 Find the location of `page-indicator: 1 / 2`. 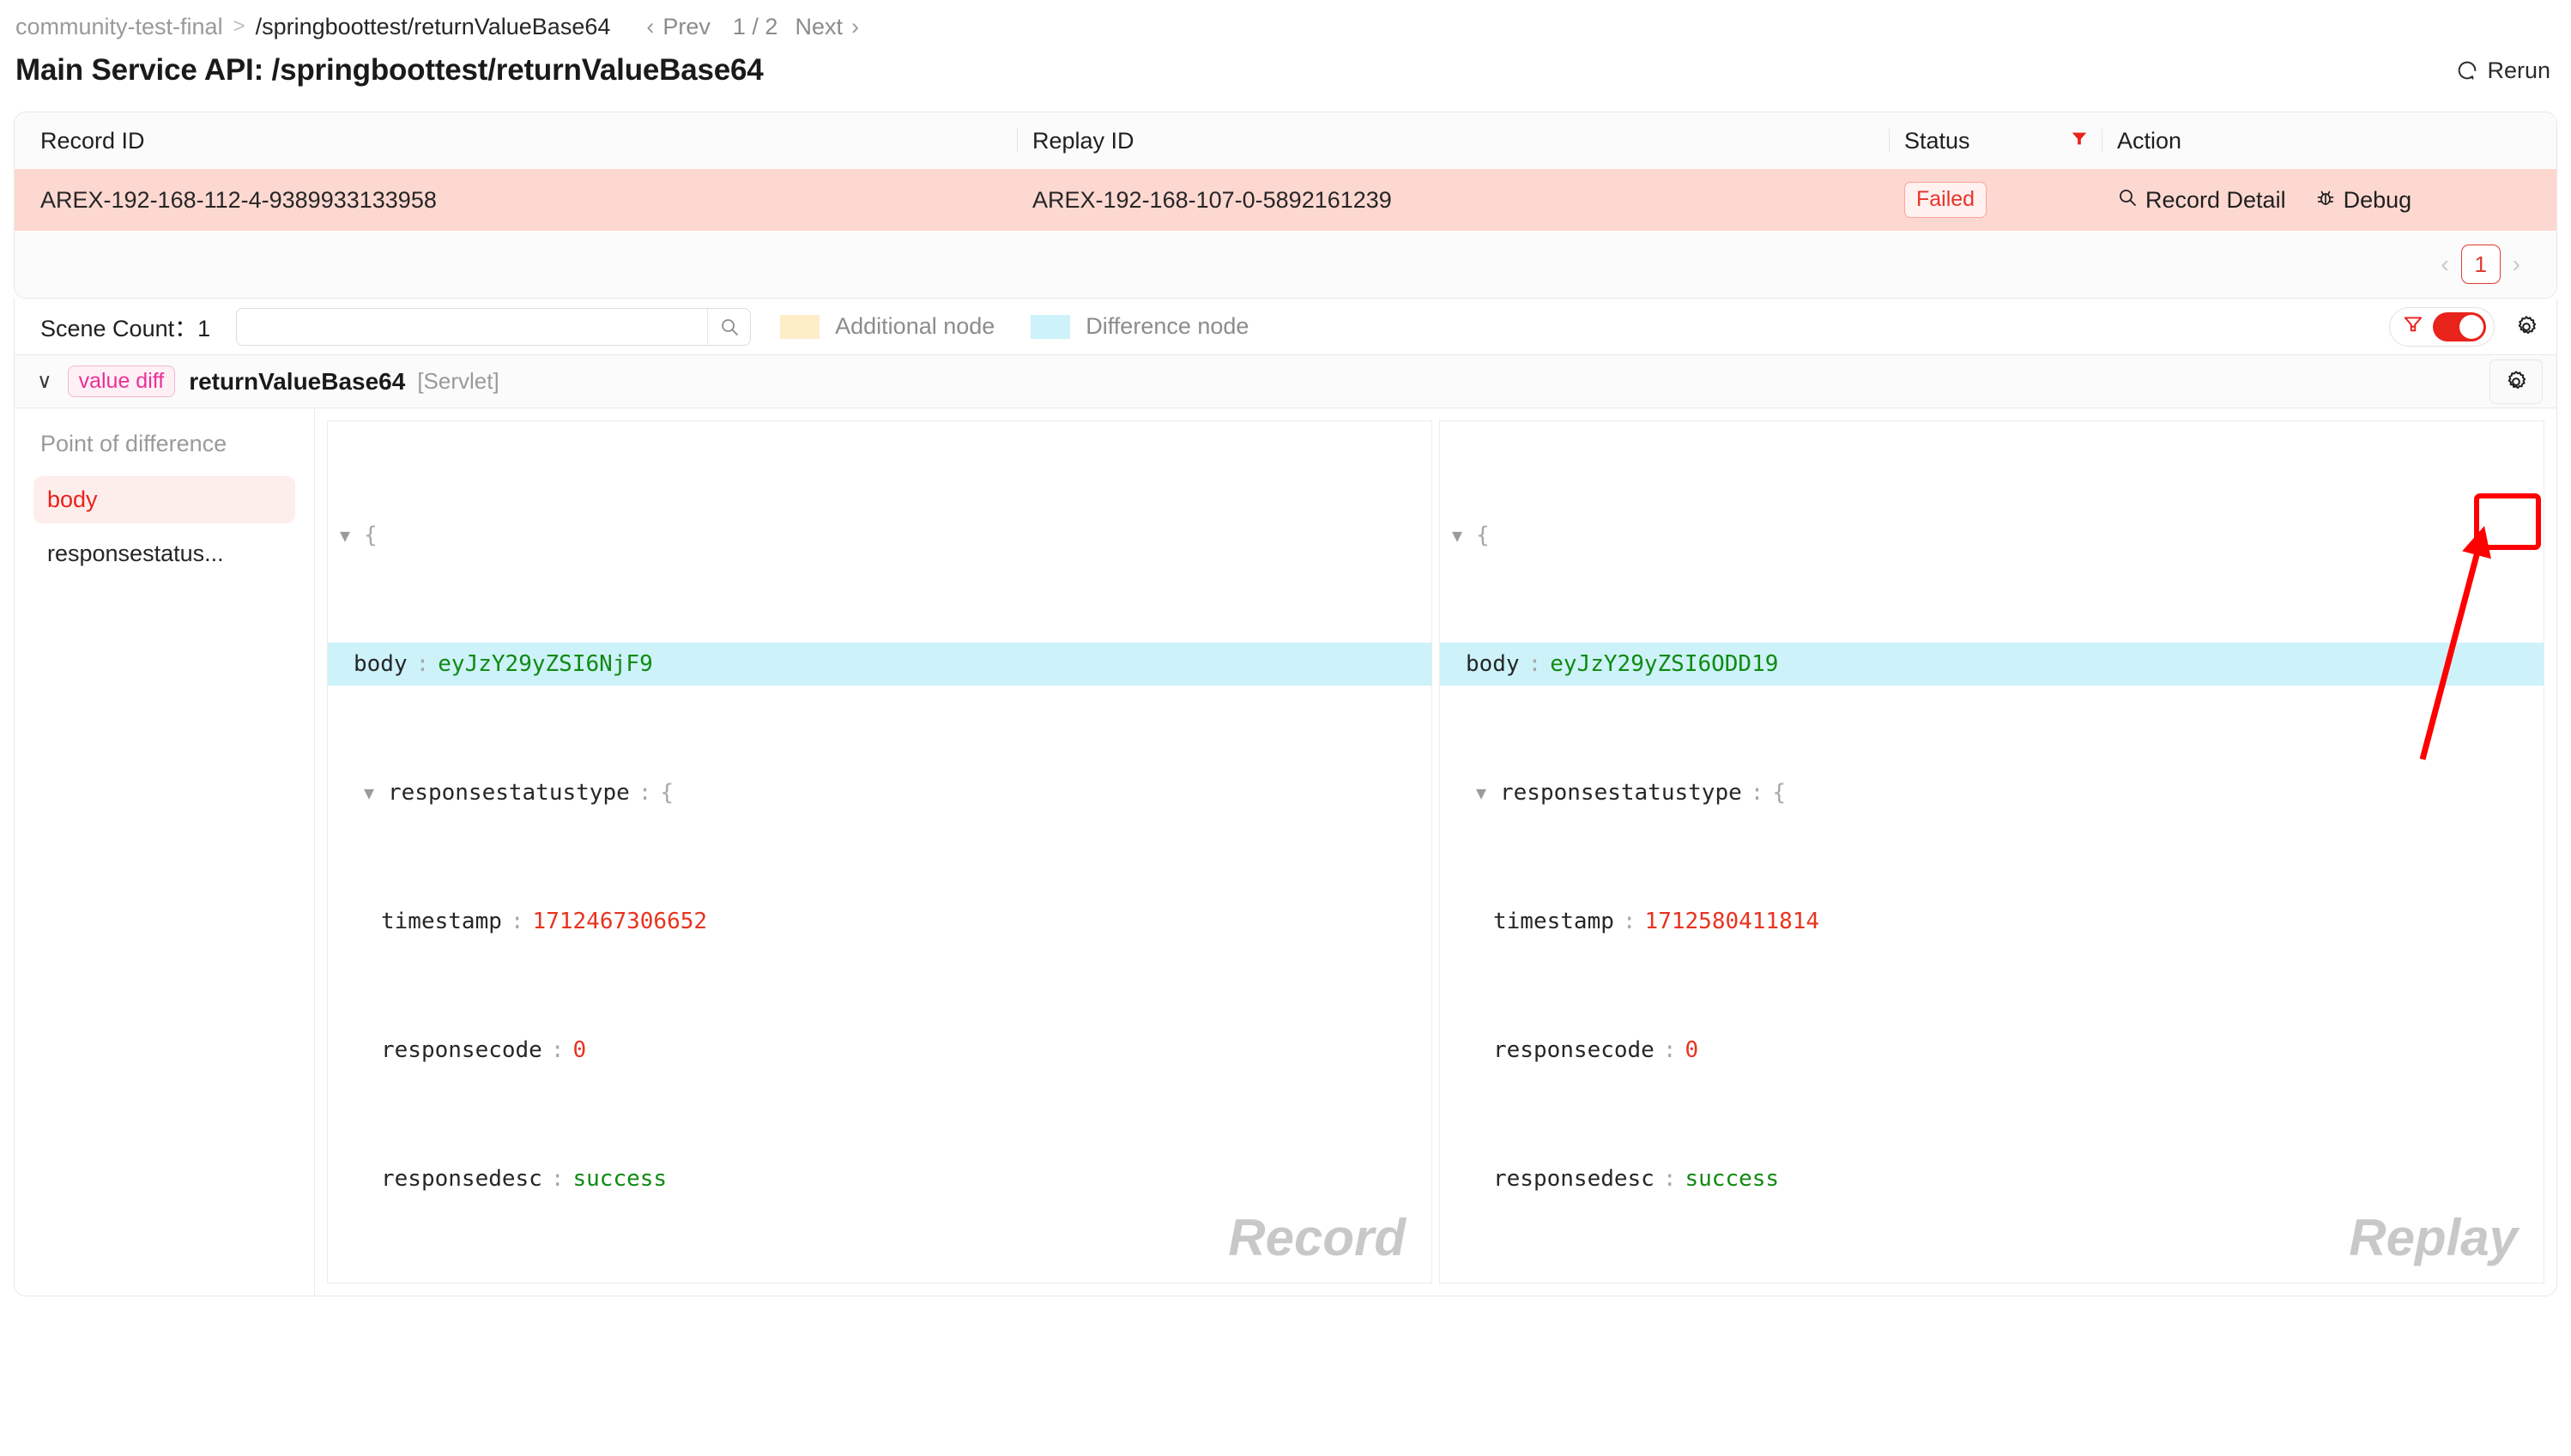

page-indicator: 1 / 2 is located at coordinates (755, 26).